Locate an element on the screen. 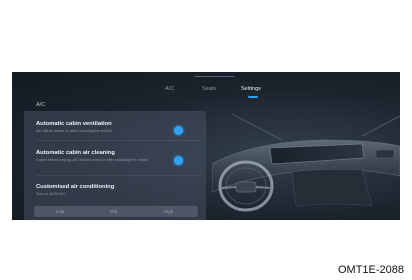 This screenshot has height=280, width=412. tab-ac: A/C is located at coordinates (169, 89).